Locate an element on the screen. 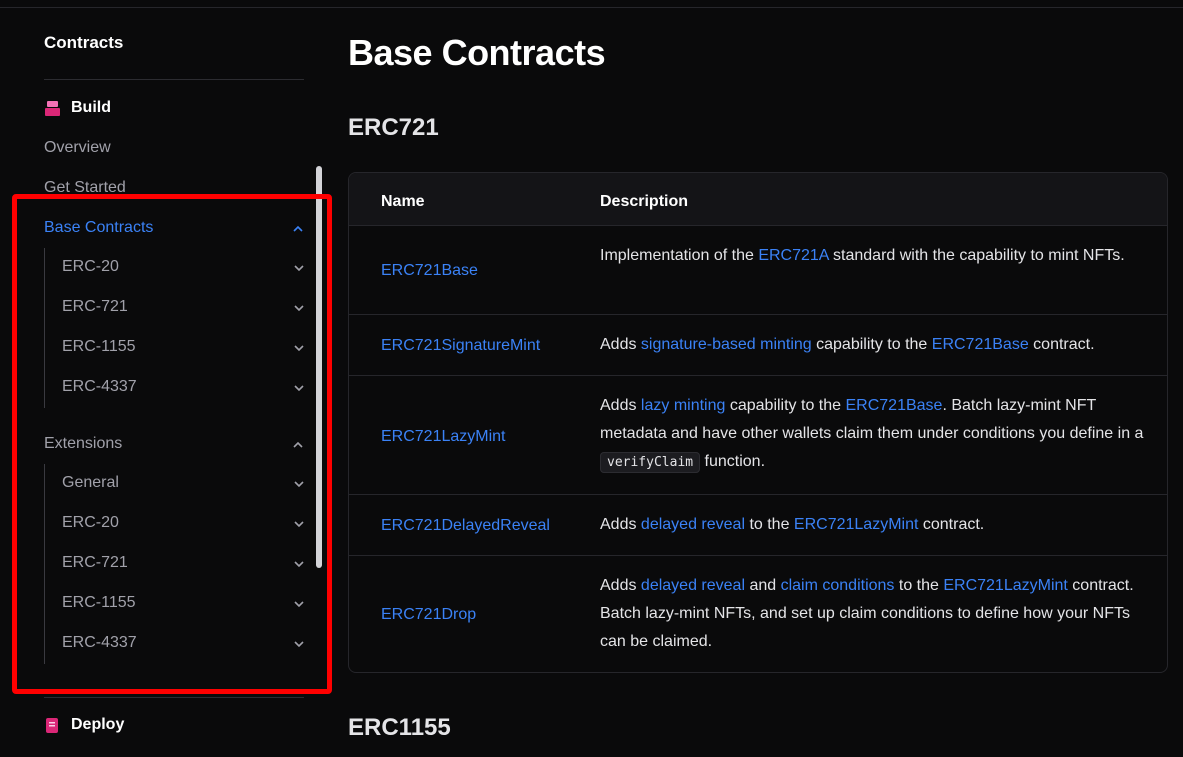  base-contracts-submenu: ERC-20 ERC-721 ERC-1155 ERC-4337 is located at coordinates (174, 328).